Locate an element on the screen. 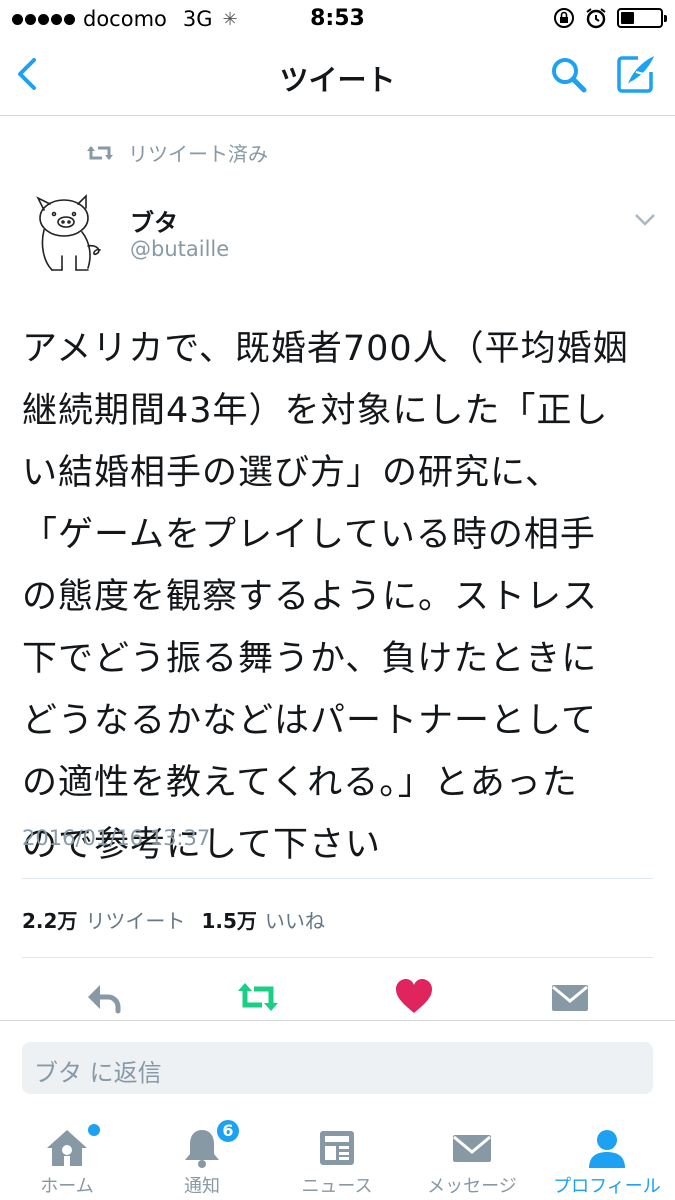 The image size is (675, 1200). tweet-text-line: 「ゲームをプレイしている時の相手 is located at coordinates (309, 535).